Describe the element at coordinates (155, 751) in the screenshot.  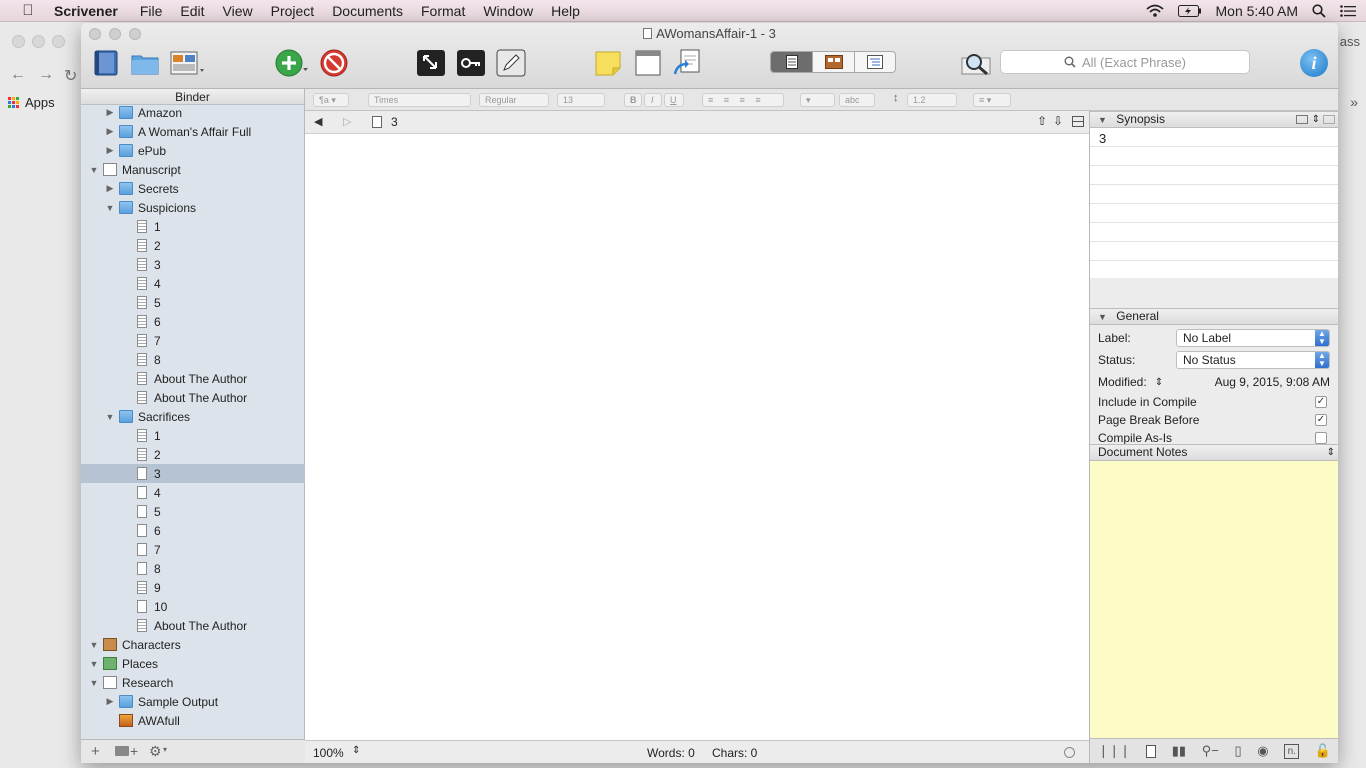
I see `binder-gear-icon: ⚙` at that location.